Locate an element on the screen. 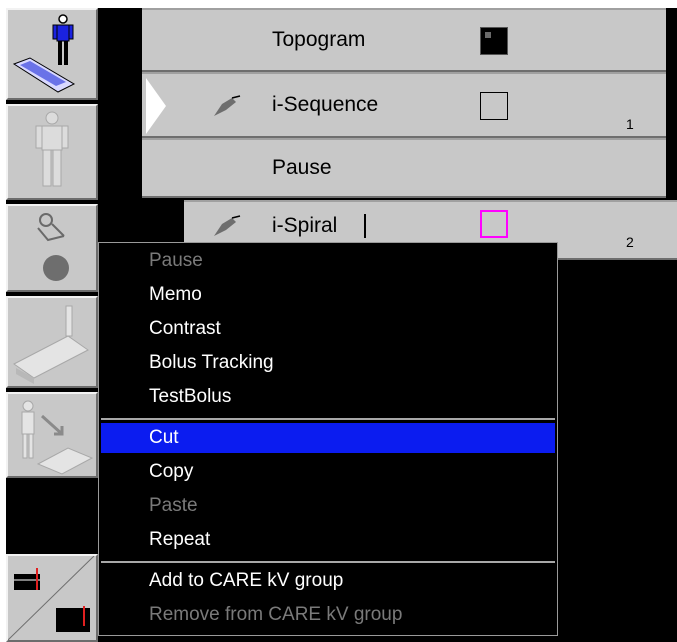 The width and height of the screenshot is (677, 642). patient-registration-button is located at coordinates (52, 54).